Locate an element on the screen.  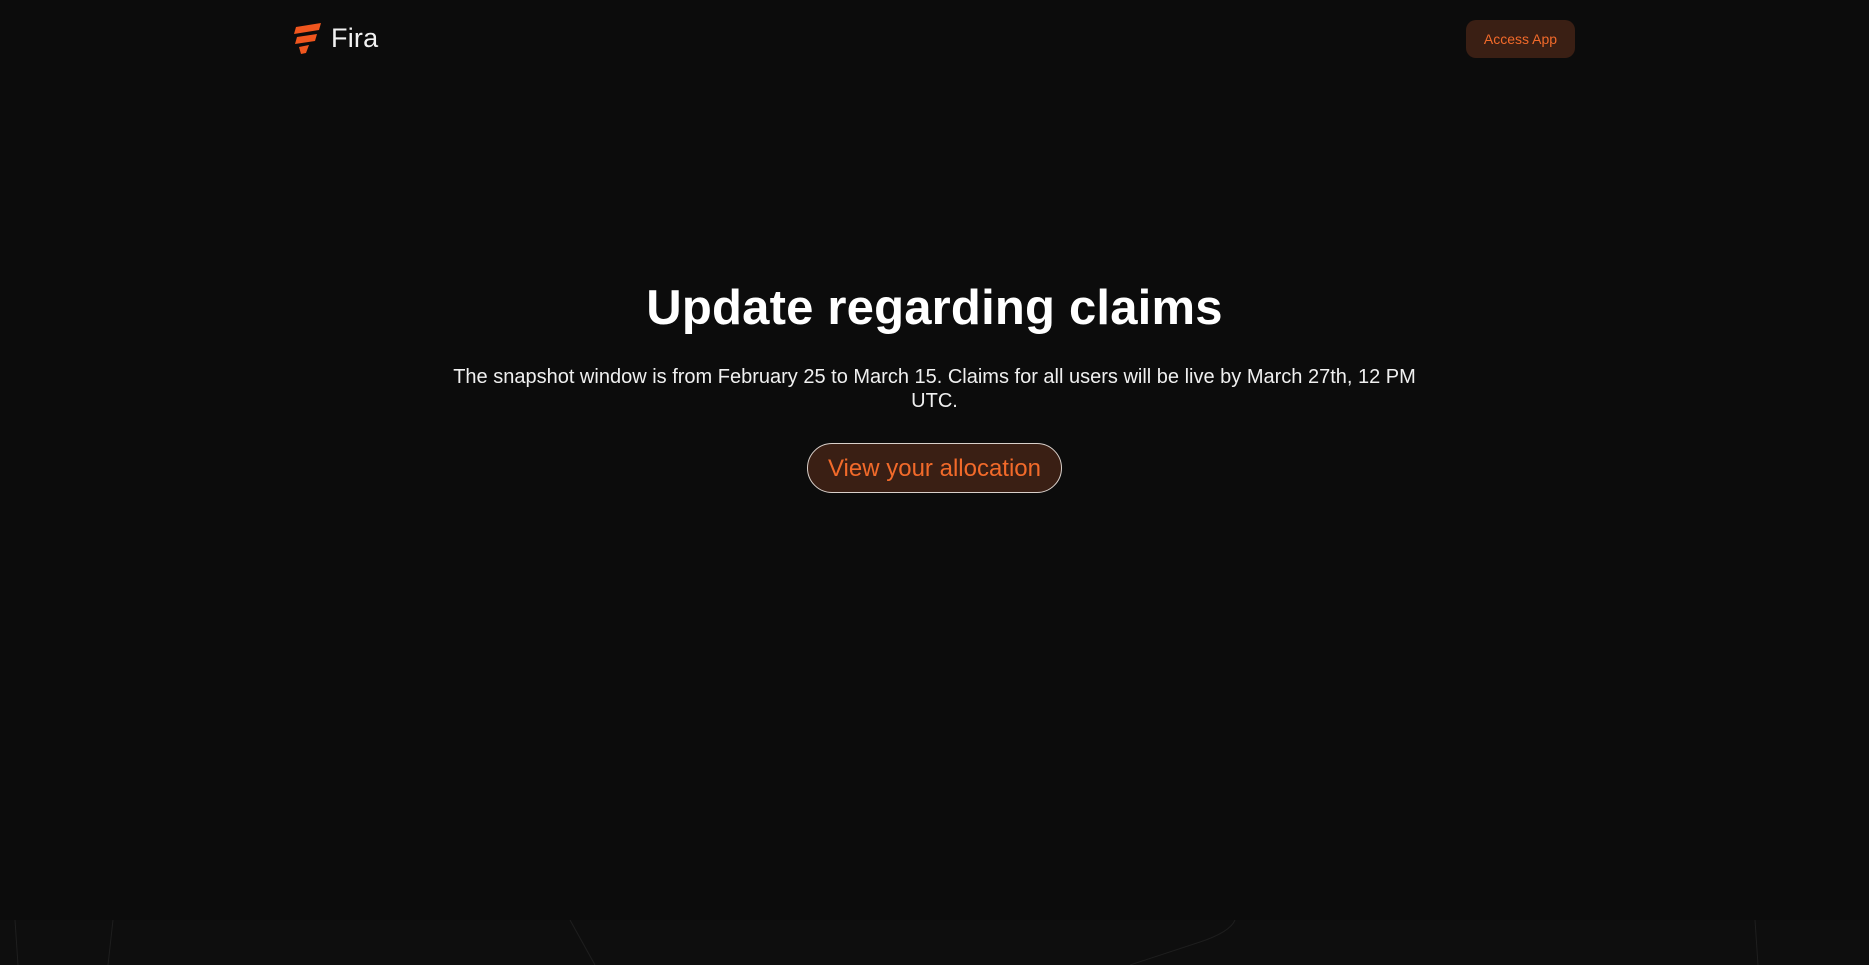
fira-logo-icon is located at coordinates (307, 38).